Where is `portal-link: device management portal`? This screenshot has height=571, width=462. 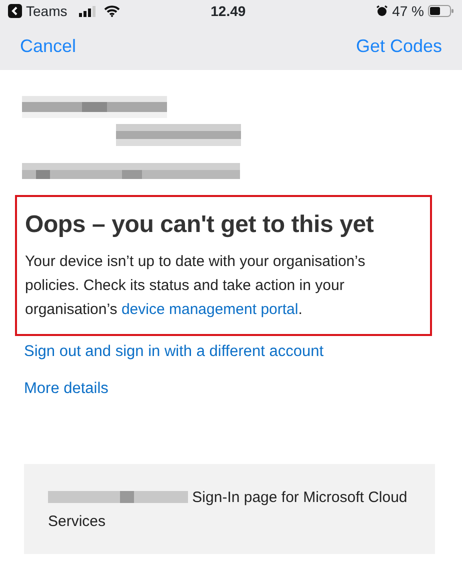
portal-link: device management portal is located at coordinates (209, 309).